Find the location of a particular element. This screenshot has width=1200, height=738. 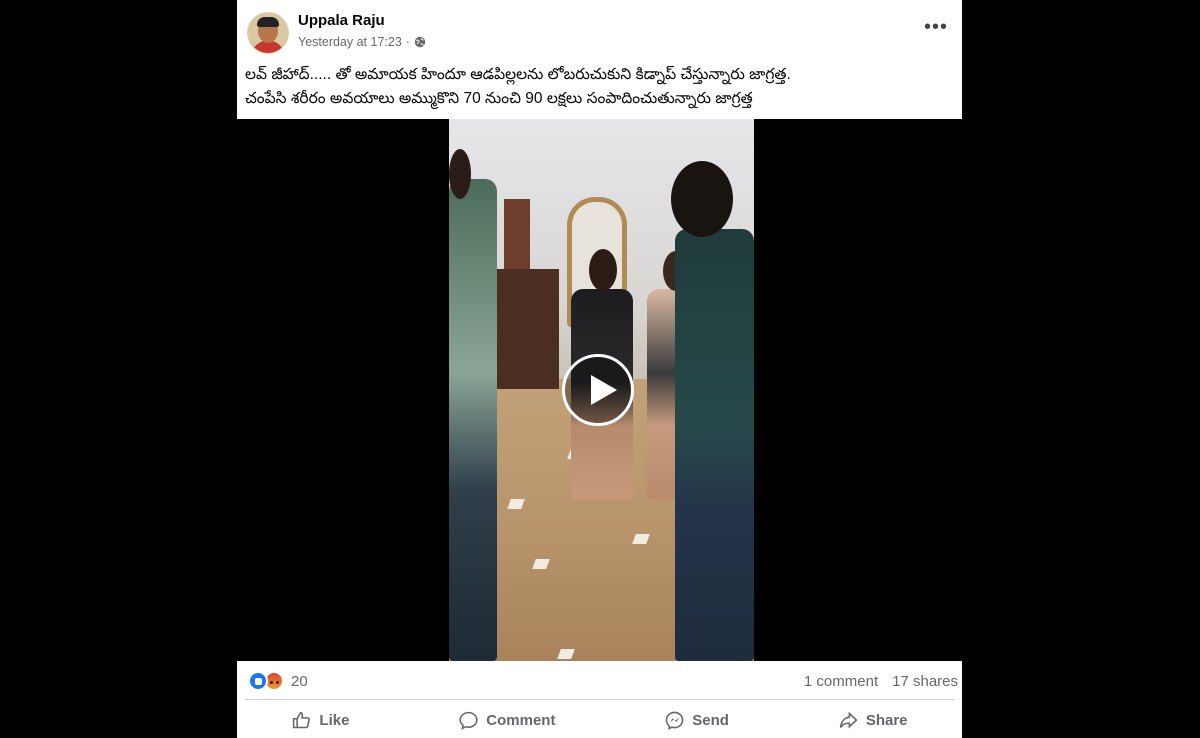

play-button is located at coordinates (598, 390).